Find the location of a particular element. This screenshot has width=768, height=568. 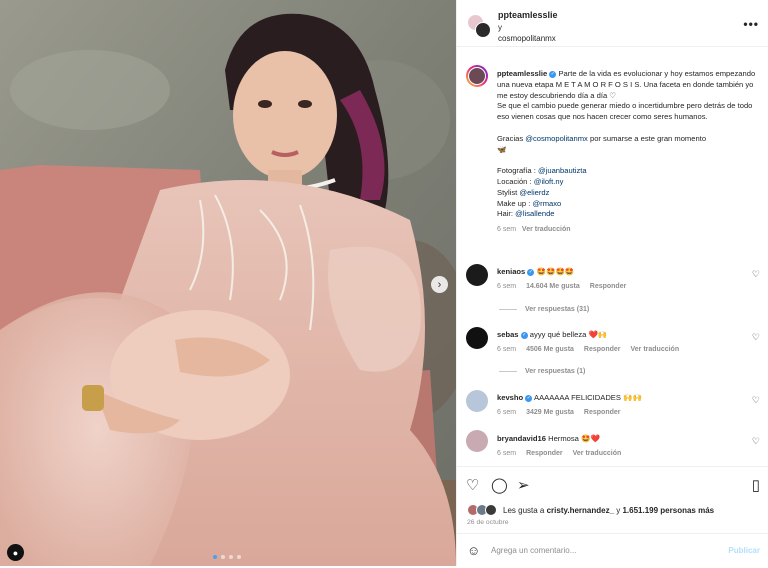

mention-link: @iloft.ny is located at coordinates (549, 181).